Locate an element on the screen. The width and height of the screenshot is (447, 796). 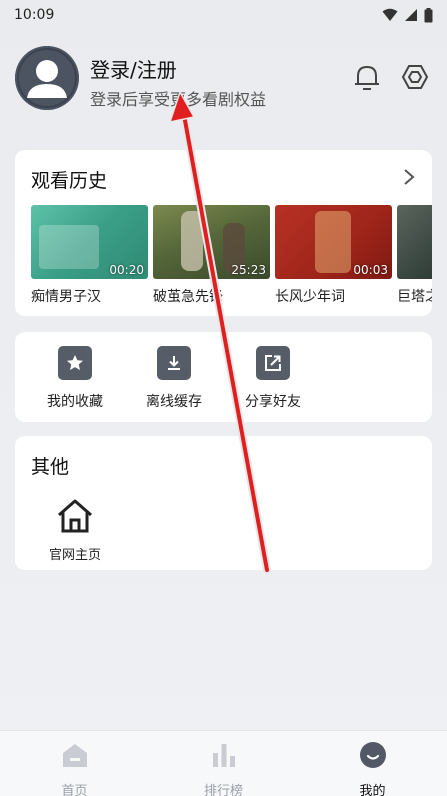
history-thumbnail: 00:03 is located at coordinates (333, 242).